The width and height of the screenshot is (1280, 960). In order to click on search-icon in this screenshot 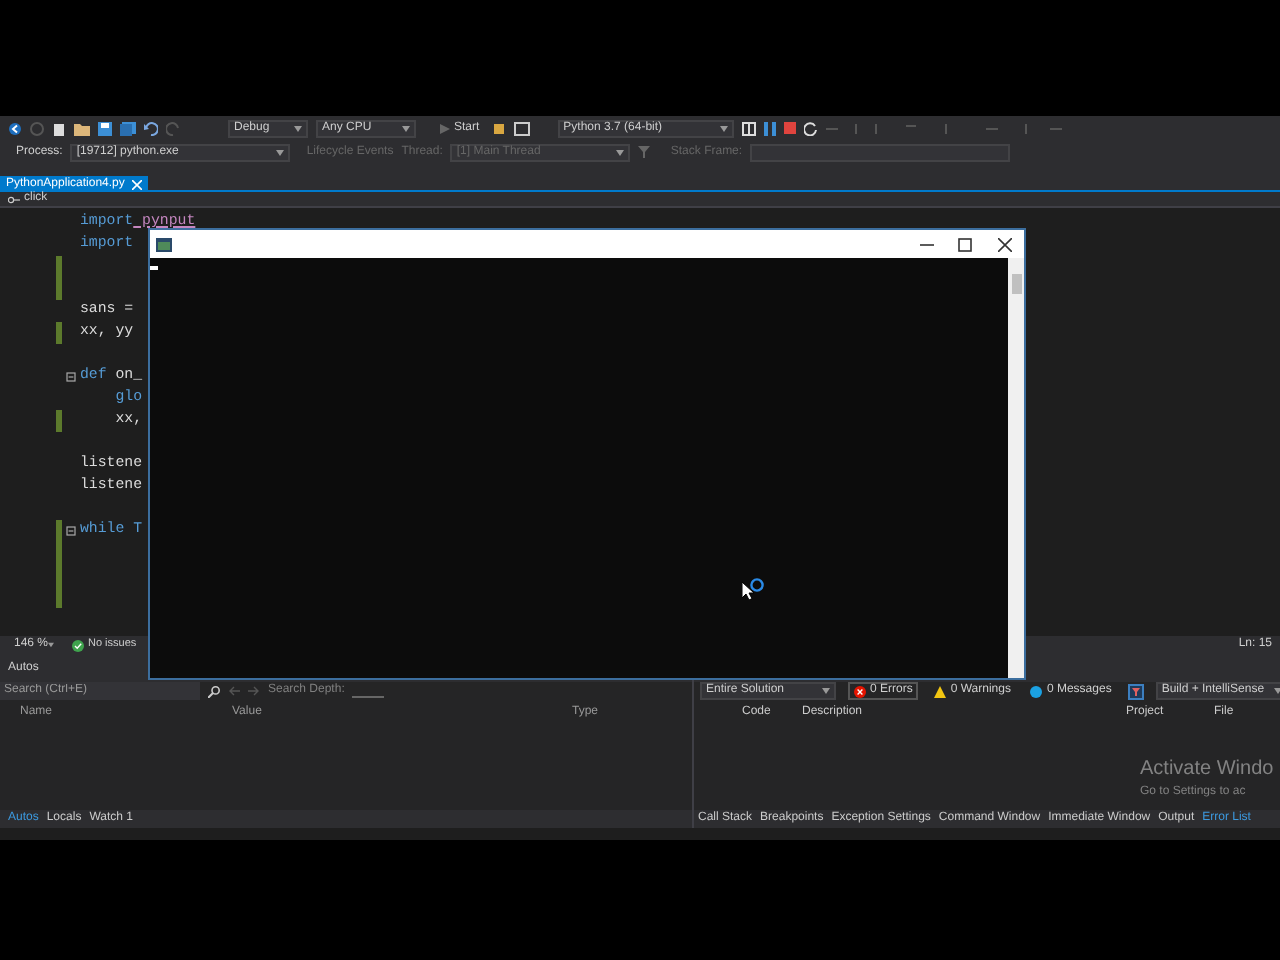, I will do `click(214, 691)`.